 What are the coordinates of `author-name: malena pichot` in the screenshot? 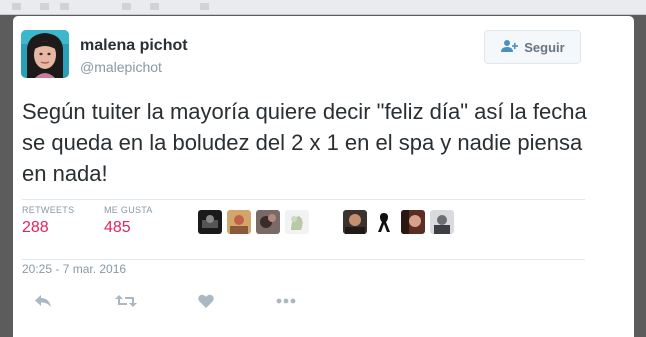 It's located at (134, 46).